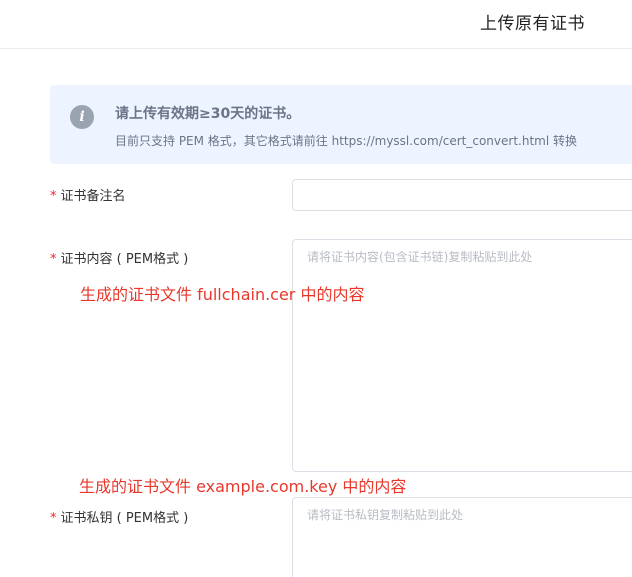  What do you see at coordinates (124, 518) in the screenshot?
I see `cert-key-label-text: 证书私钥 ( PEM格式 )` at bounding box center [124, 518].